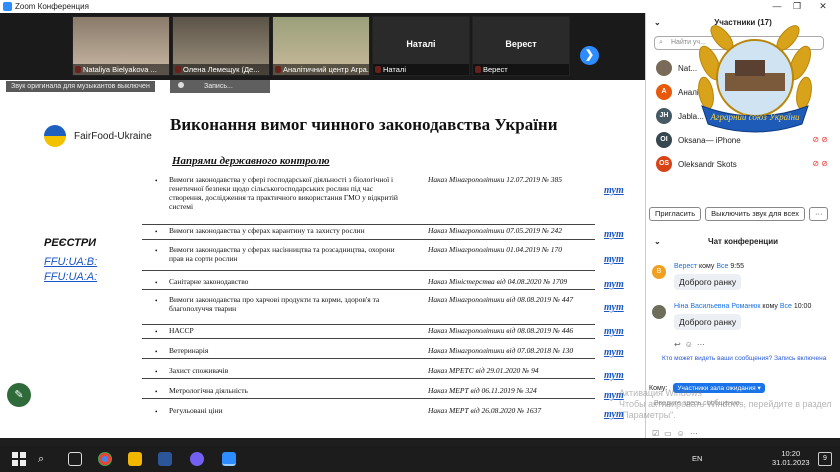 The height and width of the screenshot is (472, 840). I want to click on task-view-icon, so click(75, 459).